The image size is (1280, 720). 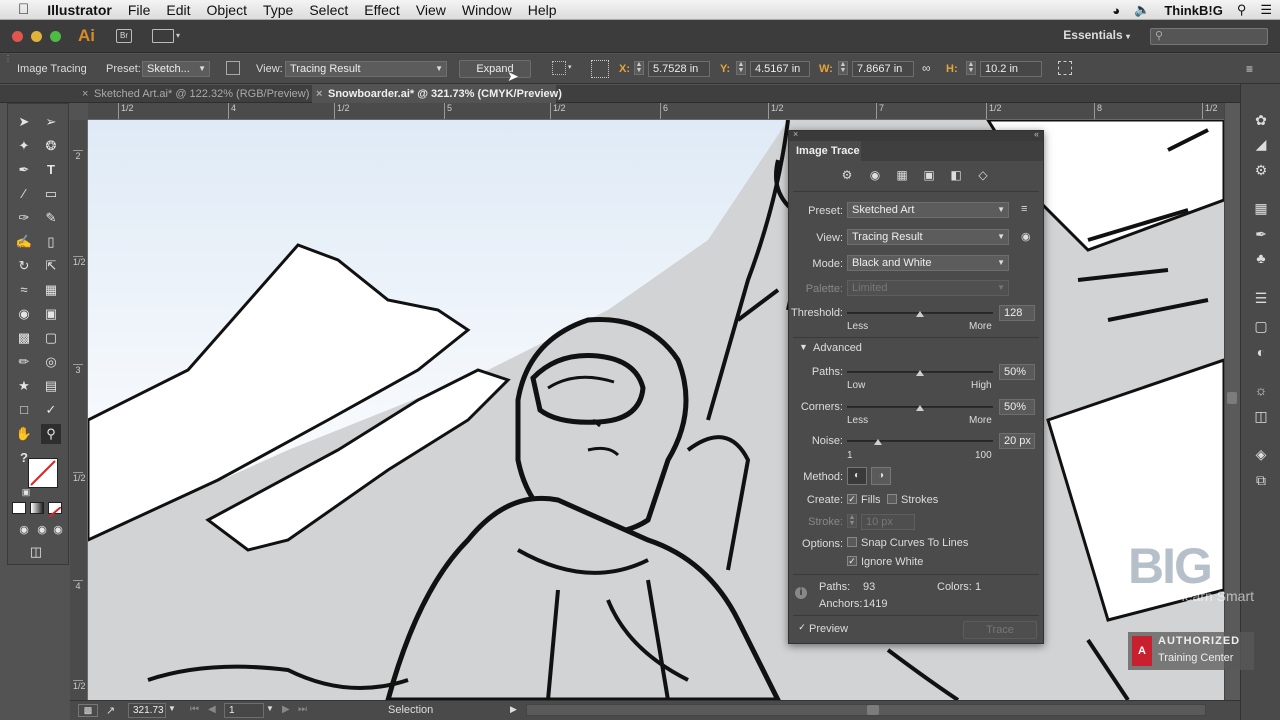 What do you see at coordinates (920, 408) in the screenshot?
I see `corners-slider-knob` at bounding box center [920, 408].